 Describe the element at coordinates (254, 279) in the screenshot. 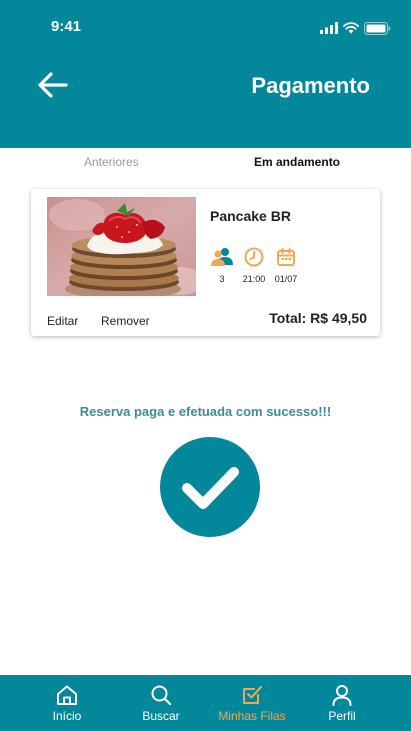

I see `reservation-time: 21:00` at that location.